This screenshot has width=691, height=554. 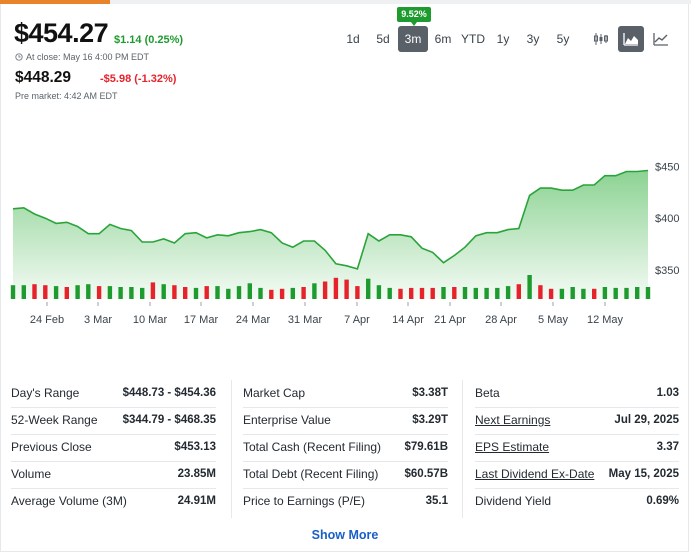 I want to click on x-tick-label: 10 Mar, so click(x=150, y=320).